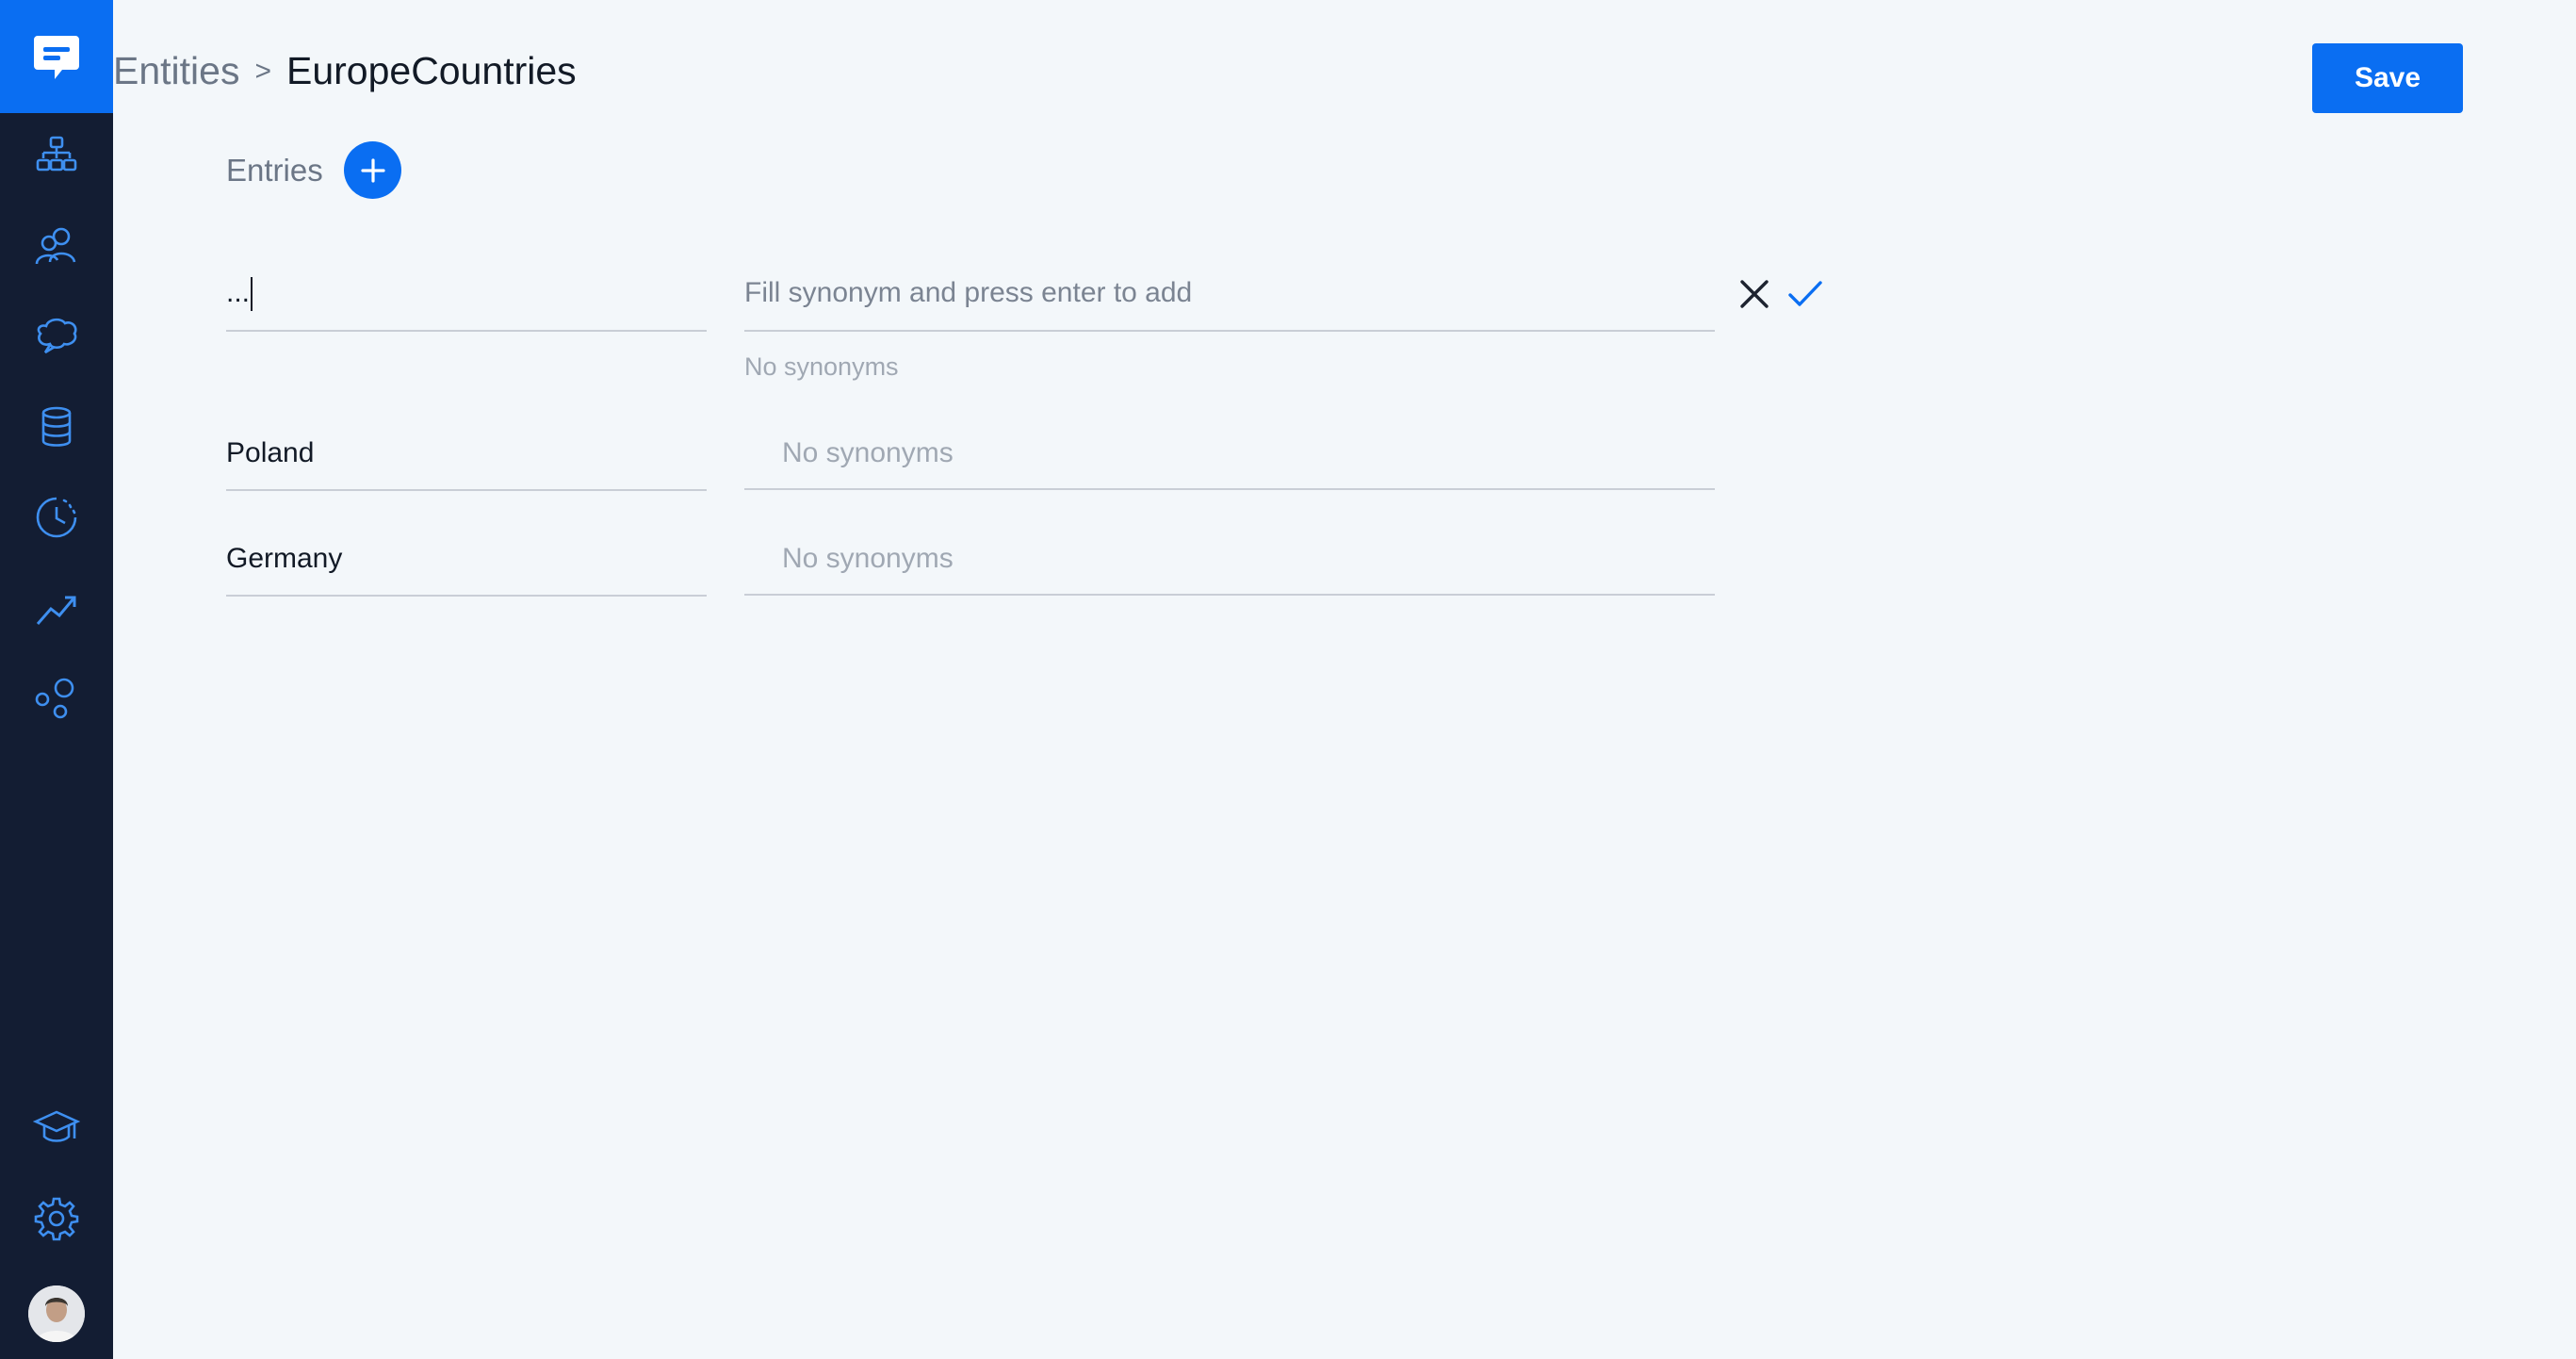 The width and height of the screenshot is (2576, 1359). What do you see at coordinates (56, 517) in the screenshot?
I see `history-icon` at bounding box center [56, 517].